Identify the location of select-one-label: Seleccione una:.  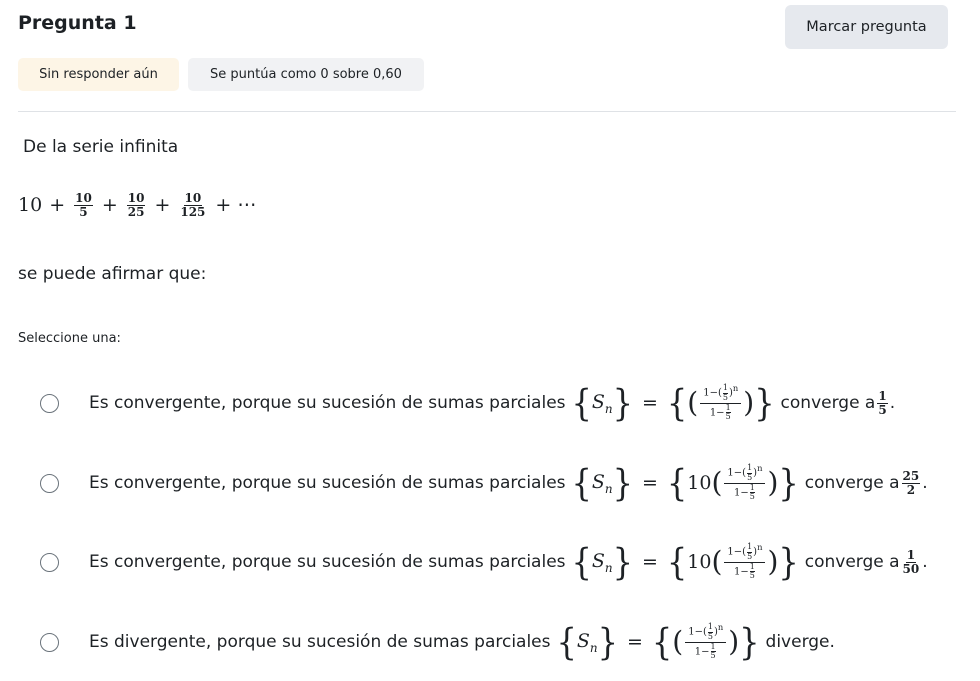
(69, 338).